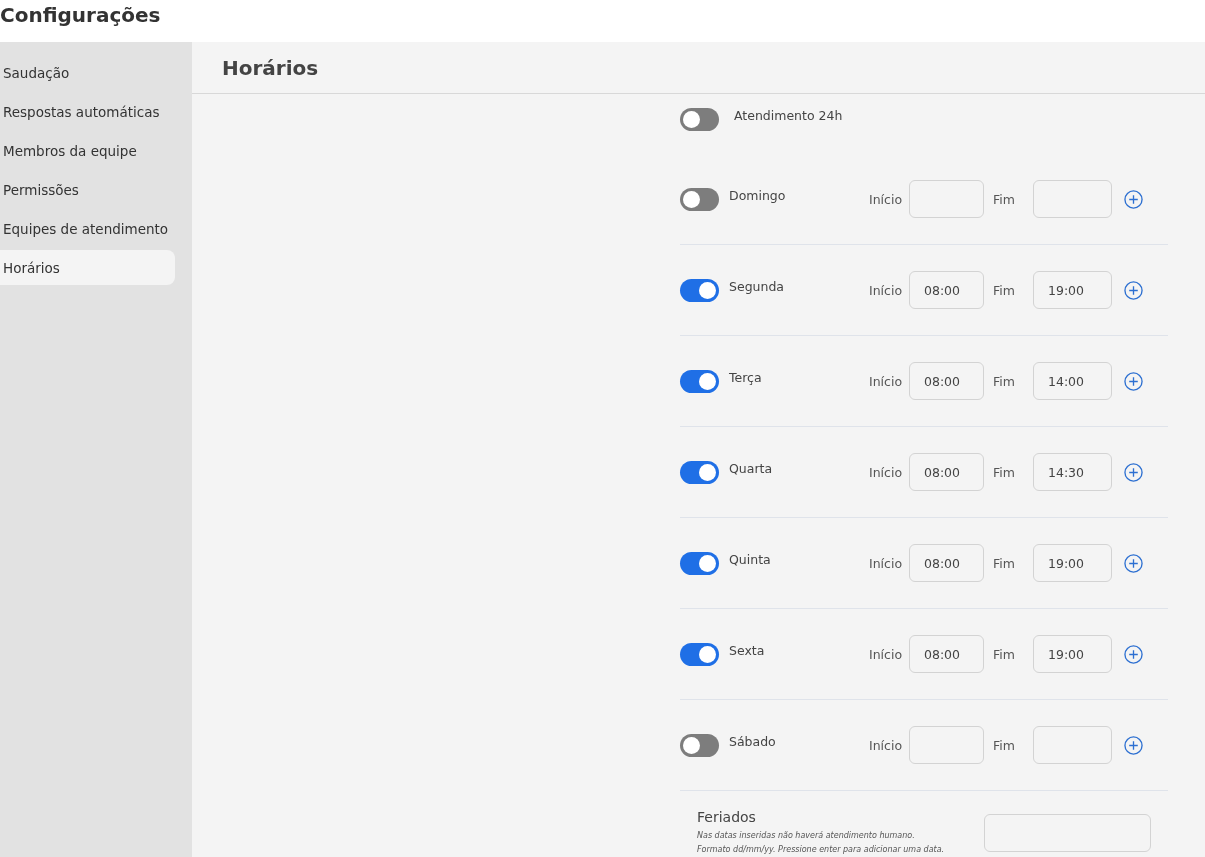  I want to click on sidebar-item: Membros da equipe, so click(87, 150).